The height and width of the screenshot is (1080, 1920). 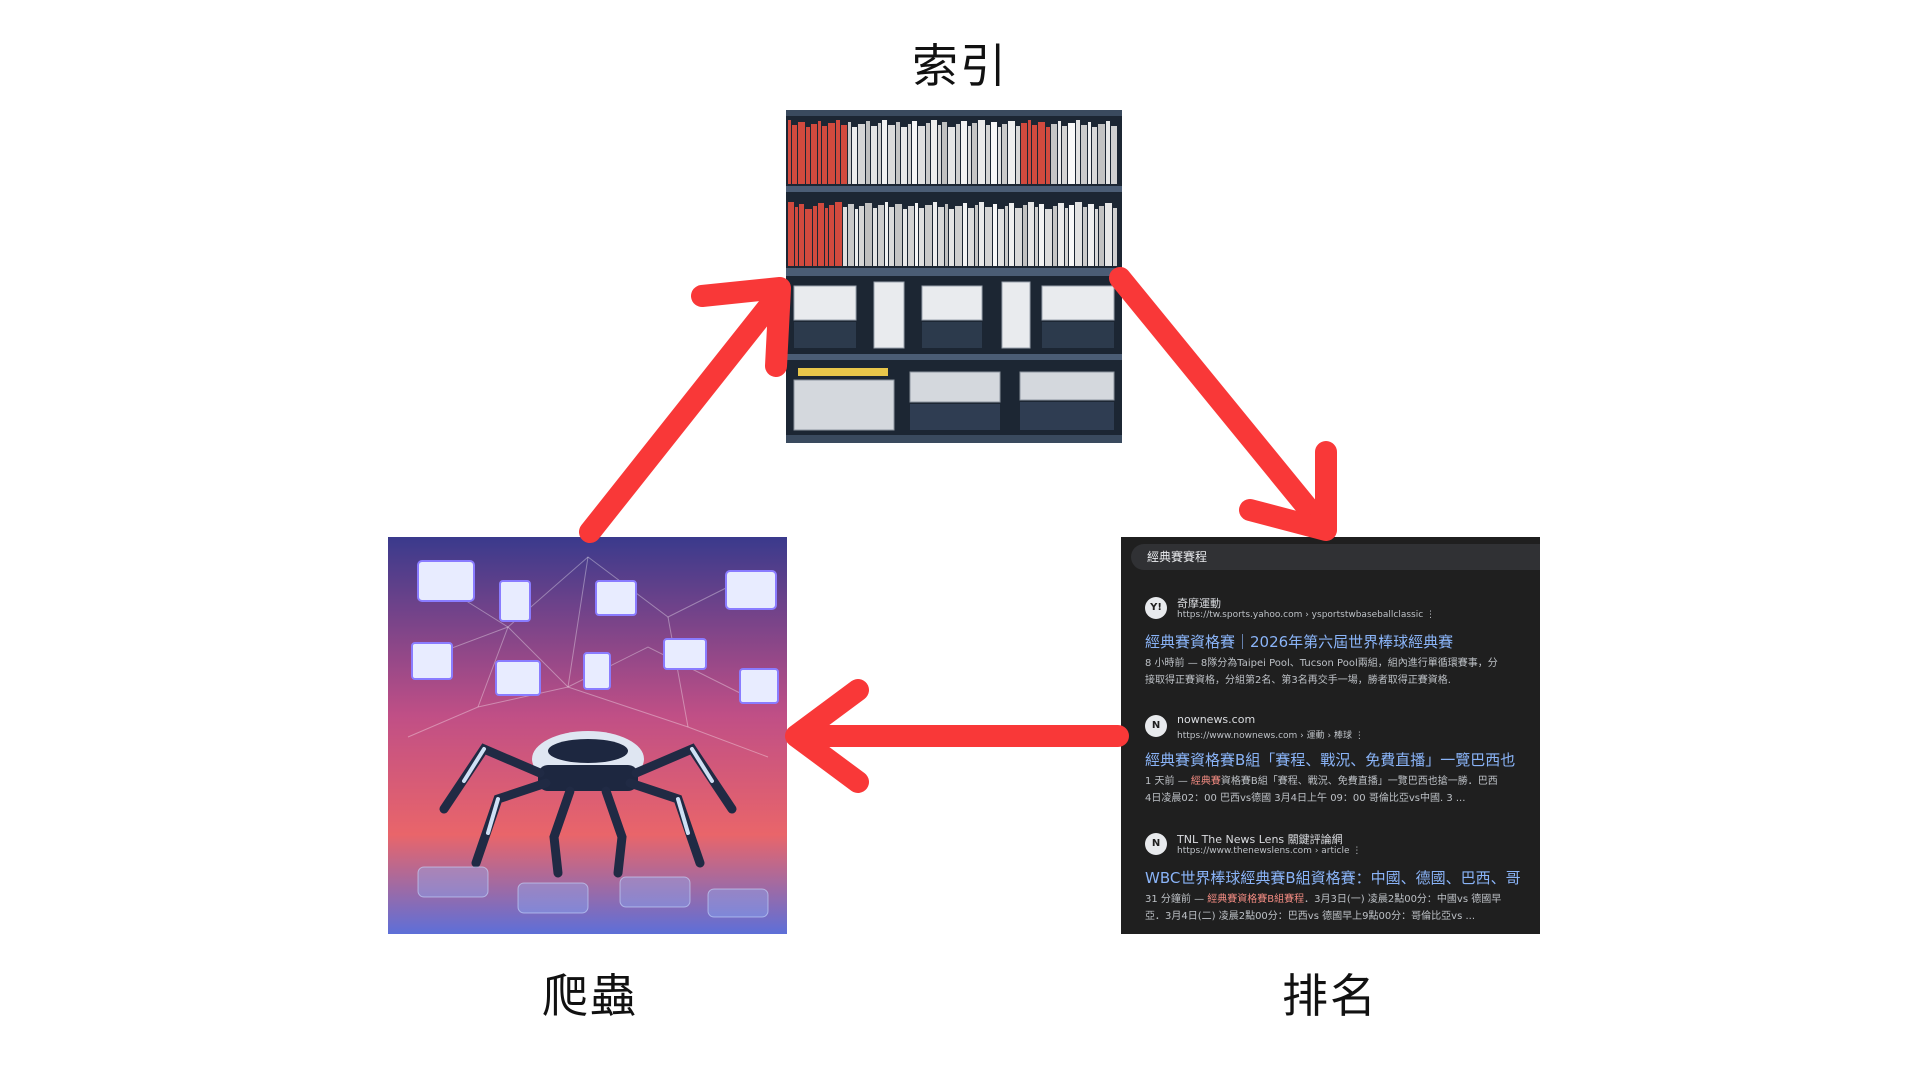 What do you see at coordinates (1269, 851) in the screenshot?
I see `result-url: https://www.thenewslens.com › article ⋮` at bounding box center [1269, 851].